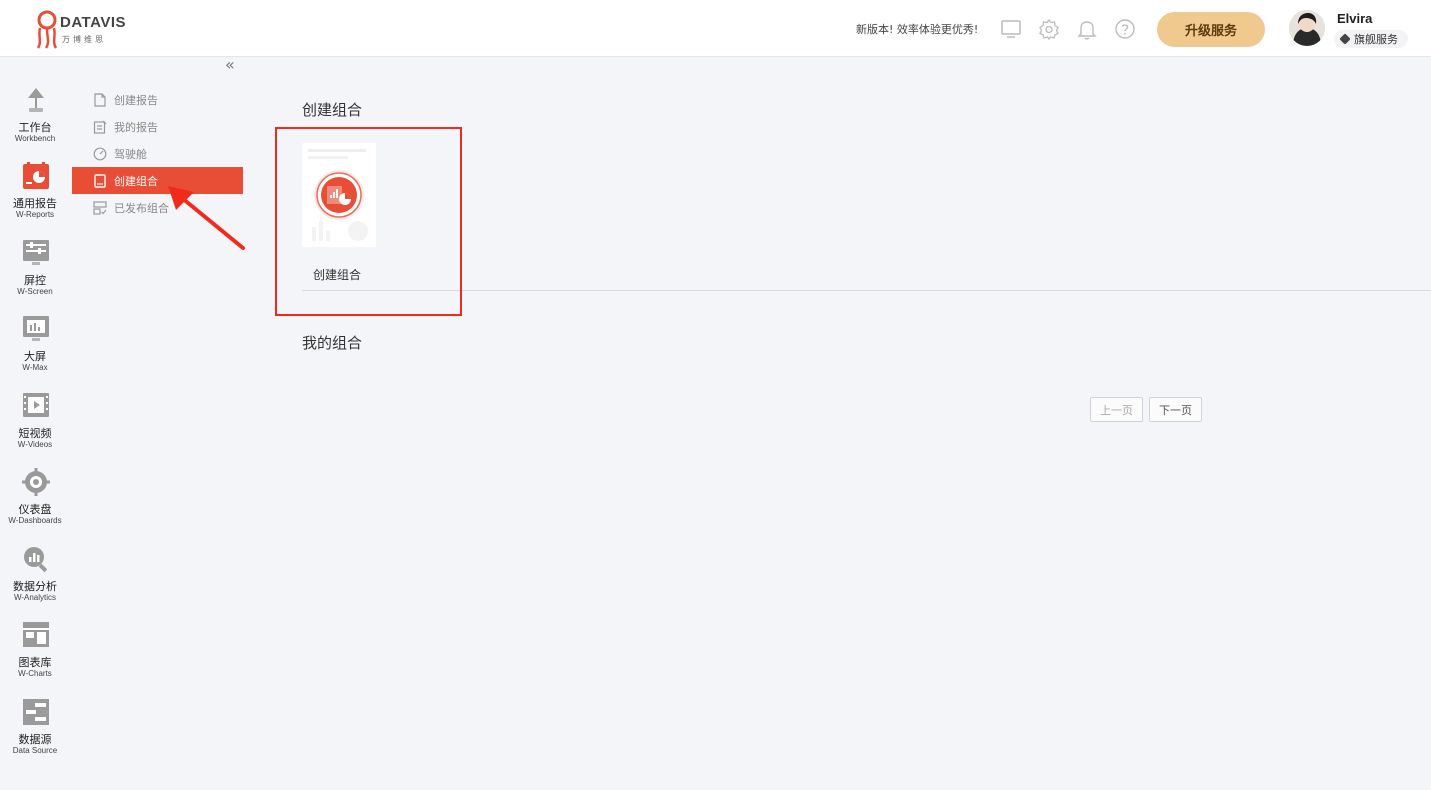 The height and width of the screenshot is (790, 1431). I want to click on published-icon, so click(100, 207).